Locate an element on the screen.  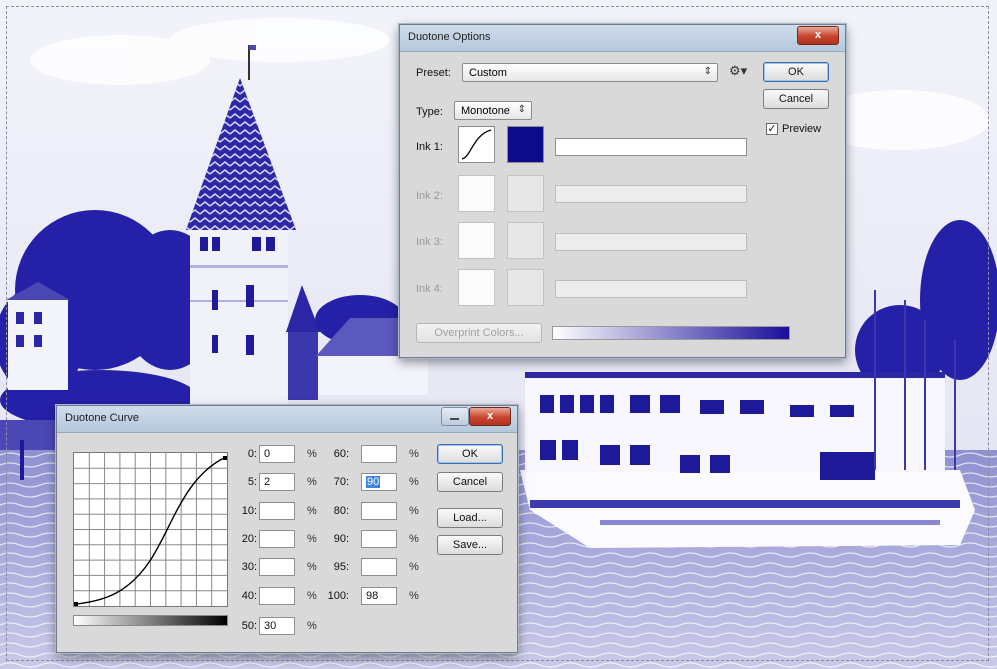
curve-point-label: 100: is located at coordinates (338, 596).